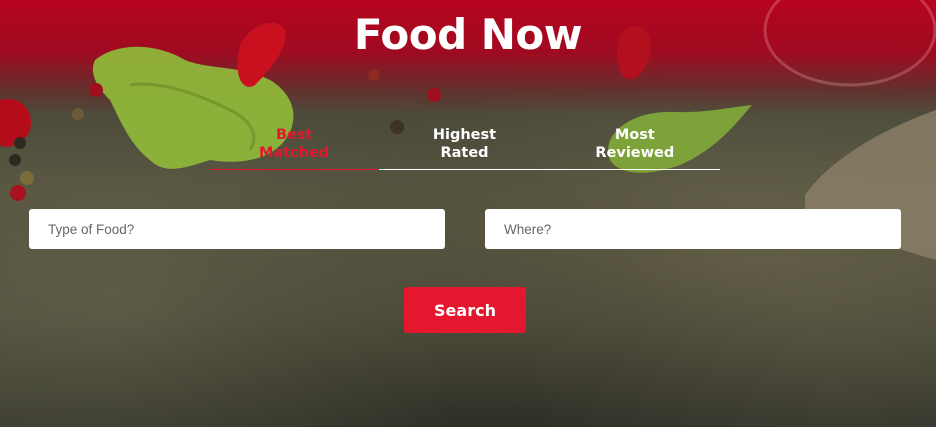 The height and width of the screenshot is (427, 936). I want to click on sort-tabs: Best Matched Highest Rated Most Reviewed, so click(464, 148).